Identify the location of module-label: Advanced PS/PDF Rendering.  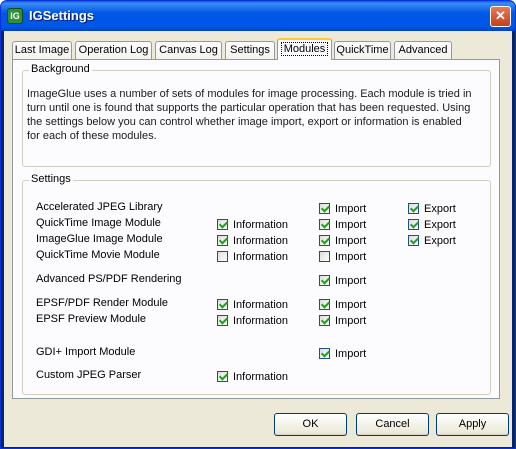
(109, 279).